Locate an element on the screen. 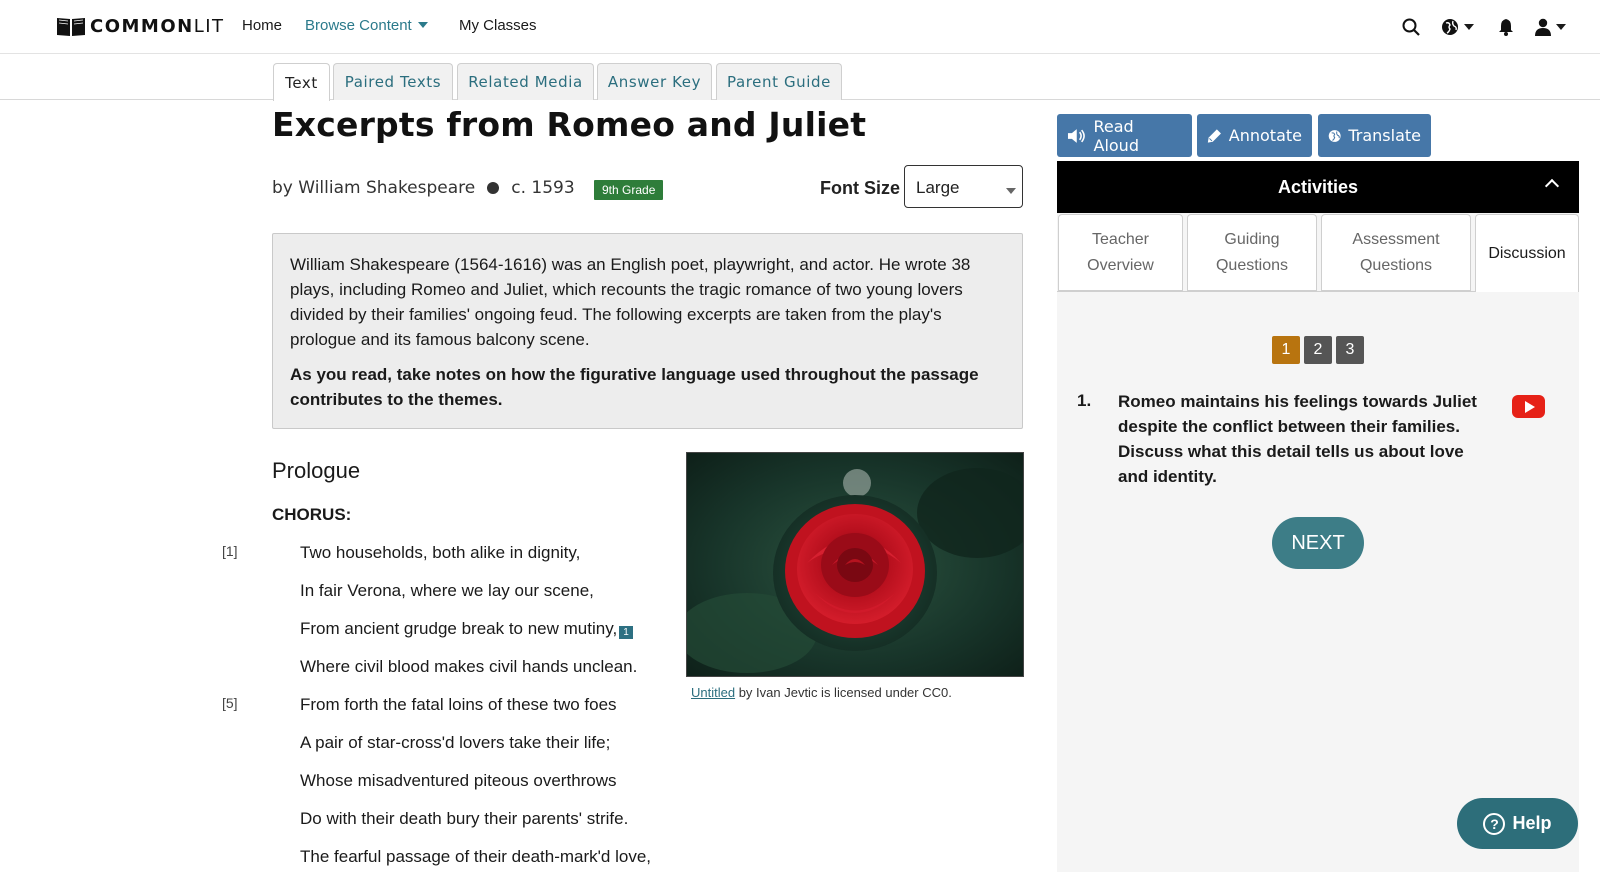  commonlit-logo: COMMONLIT is located at coordinates (140, 26).